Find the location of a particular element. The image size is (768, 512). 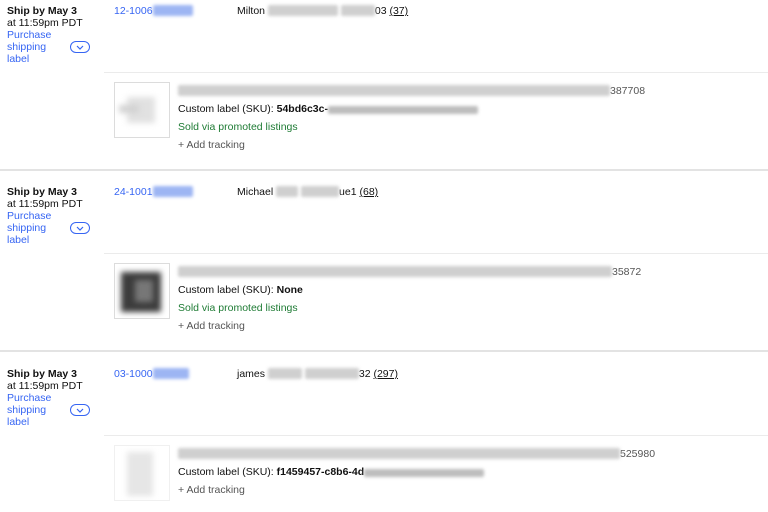

item-number-suffix: 387708 is located at coordinates (628, 91).